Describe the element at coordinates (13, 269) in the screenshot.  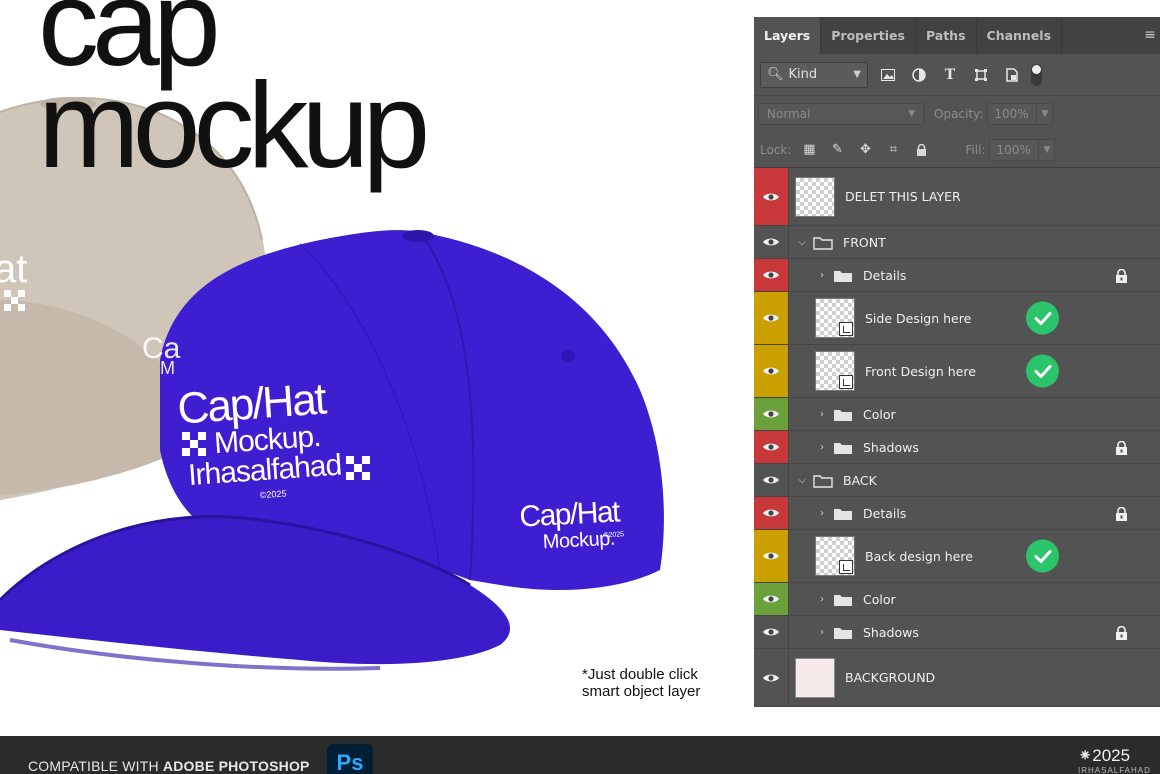
I see `back-cap-print: at` at that location.